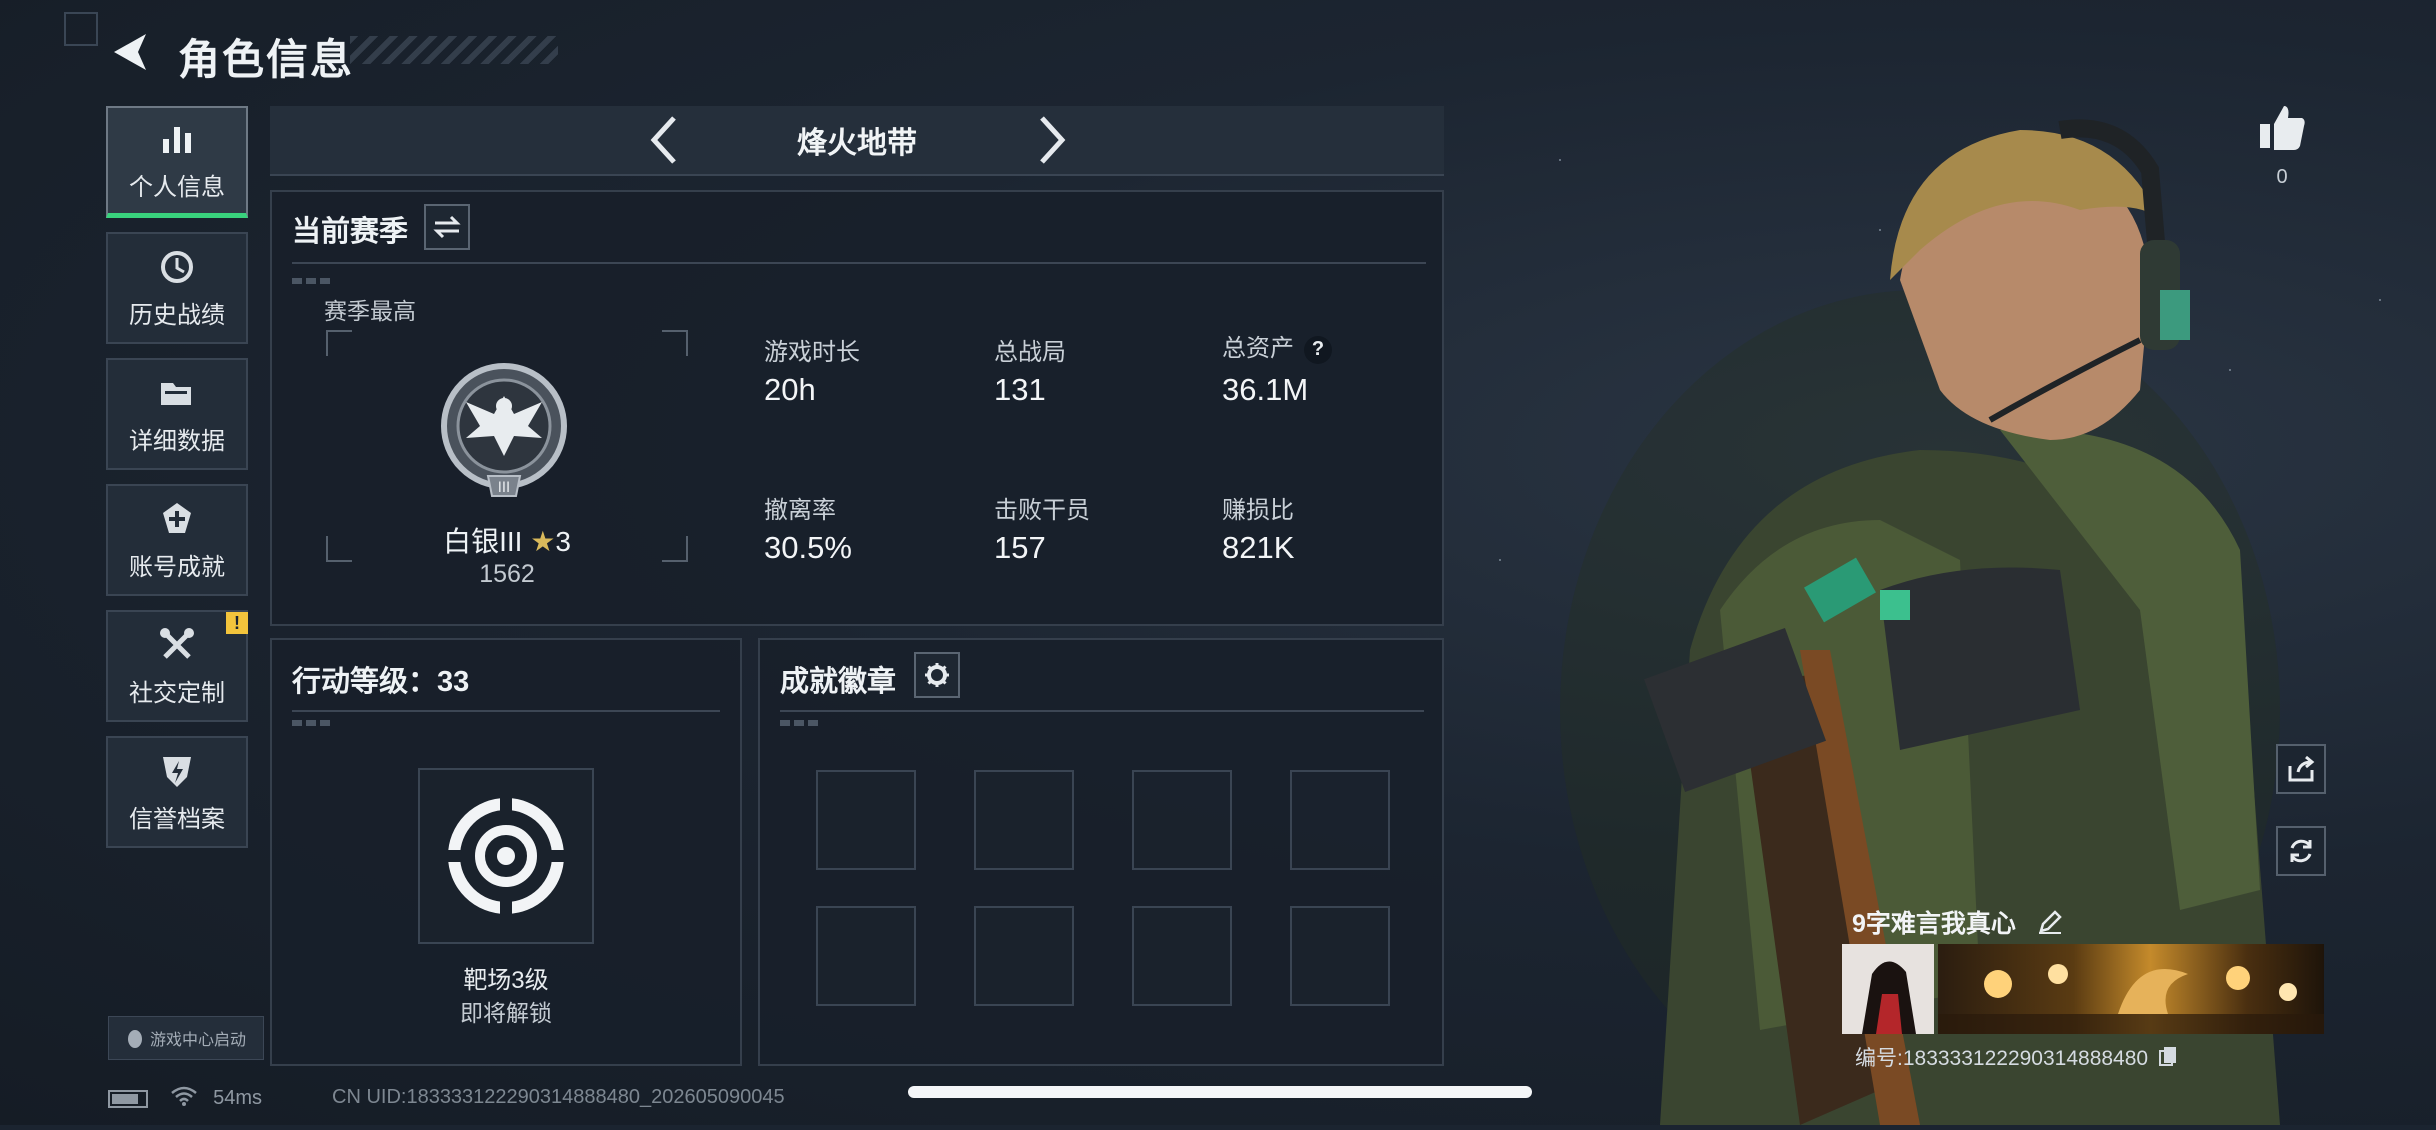 Image resolution: width=2436 pixels, height=1130 pixels. I want to click on back-arrow-icon, so click(130, 52).